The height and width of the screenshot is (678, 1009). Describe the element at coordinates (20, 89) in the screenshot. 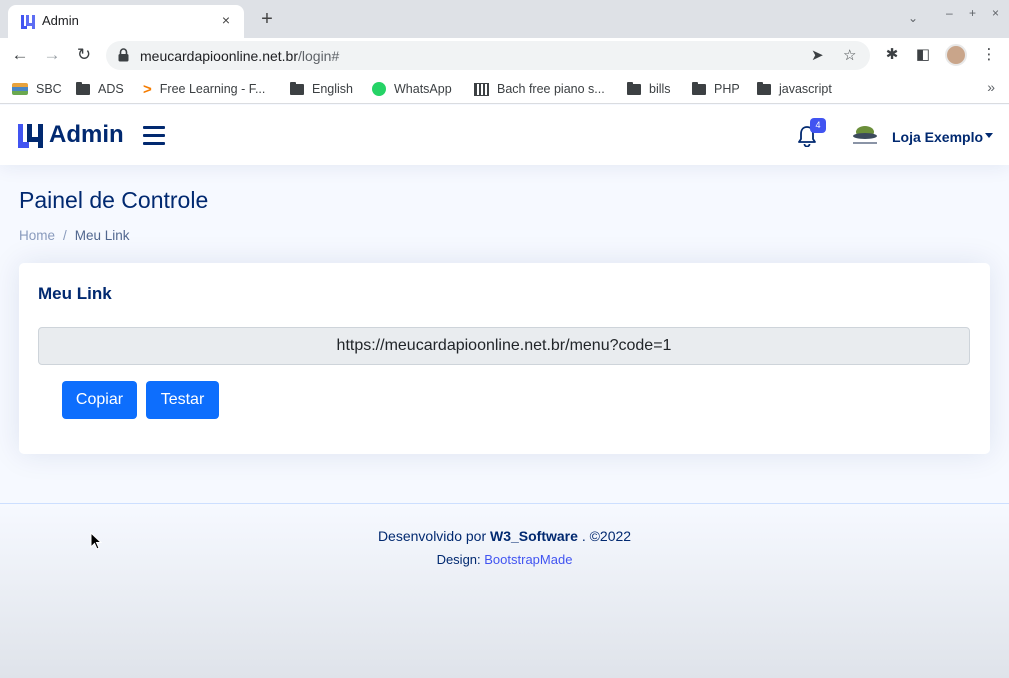

I see `stack-icon` at that location.